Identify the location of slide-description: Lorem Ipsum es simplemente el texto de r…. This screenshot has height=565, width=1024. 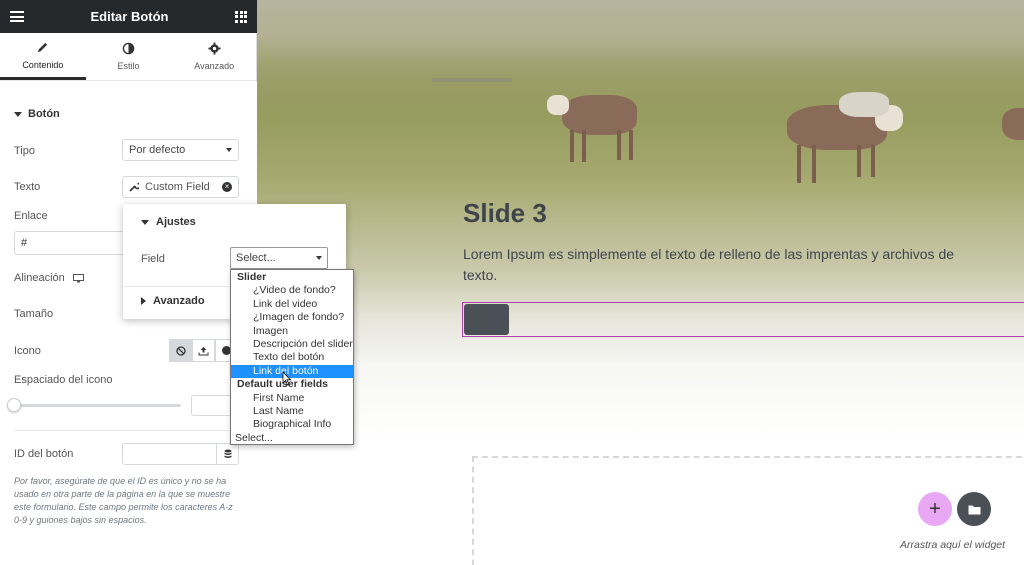
(723, 265).